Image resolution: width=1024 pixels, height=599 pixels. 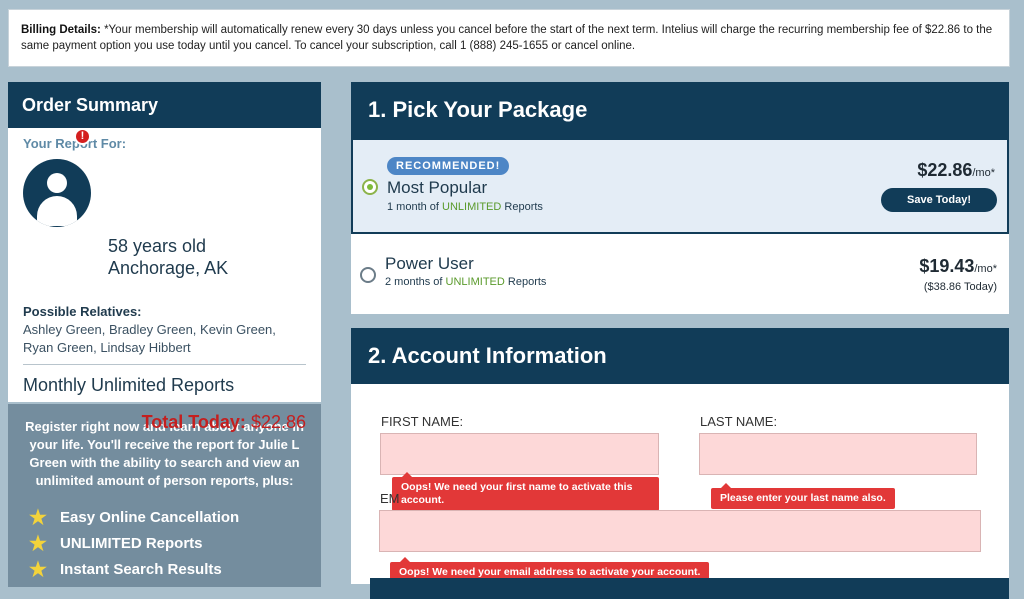 I want to click on feature-item: ★ Easy Online Cancellation, so click(x=169, y=517).